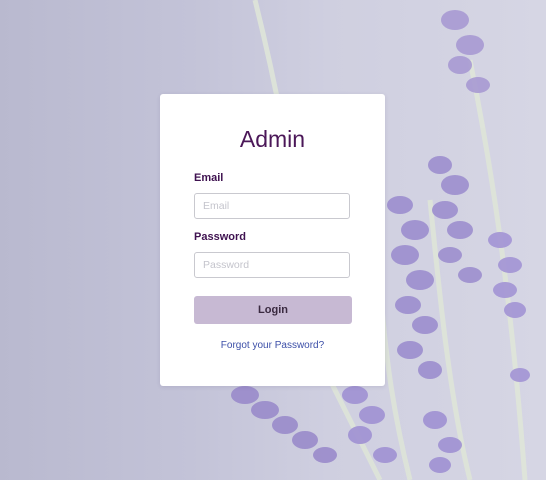 The width and height of the screenshot is (546, 480). What do you see at coordinates (272, 265) in the screenshot?
I see `password-input` at bounding box center [272, 265].